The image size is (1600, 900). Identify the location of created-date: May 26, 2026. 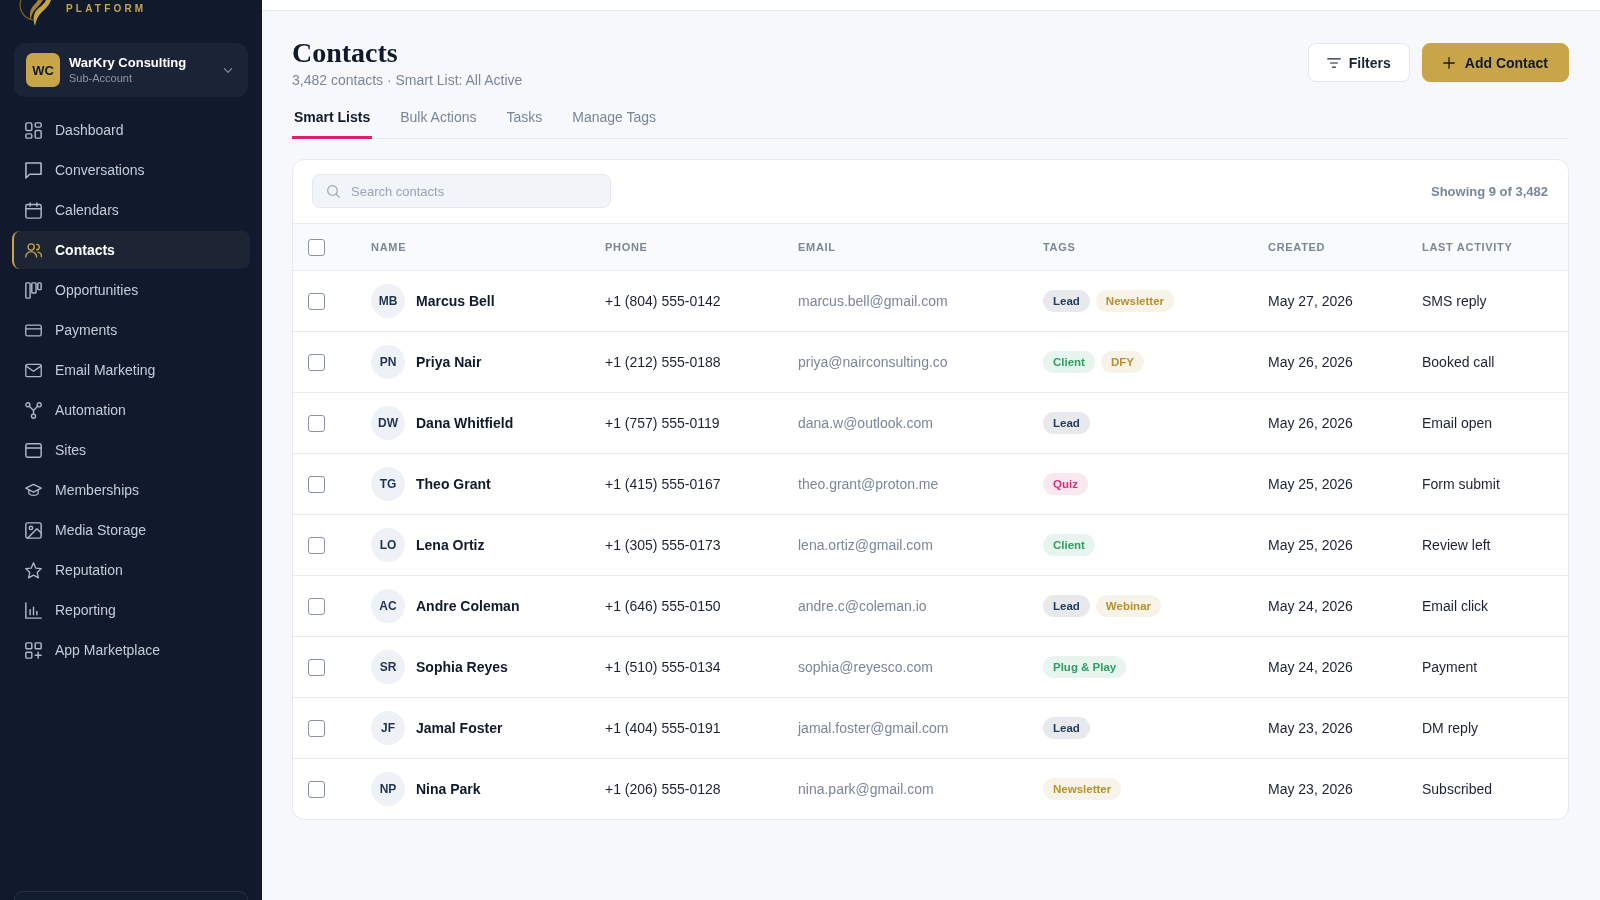
(1310, 362).